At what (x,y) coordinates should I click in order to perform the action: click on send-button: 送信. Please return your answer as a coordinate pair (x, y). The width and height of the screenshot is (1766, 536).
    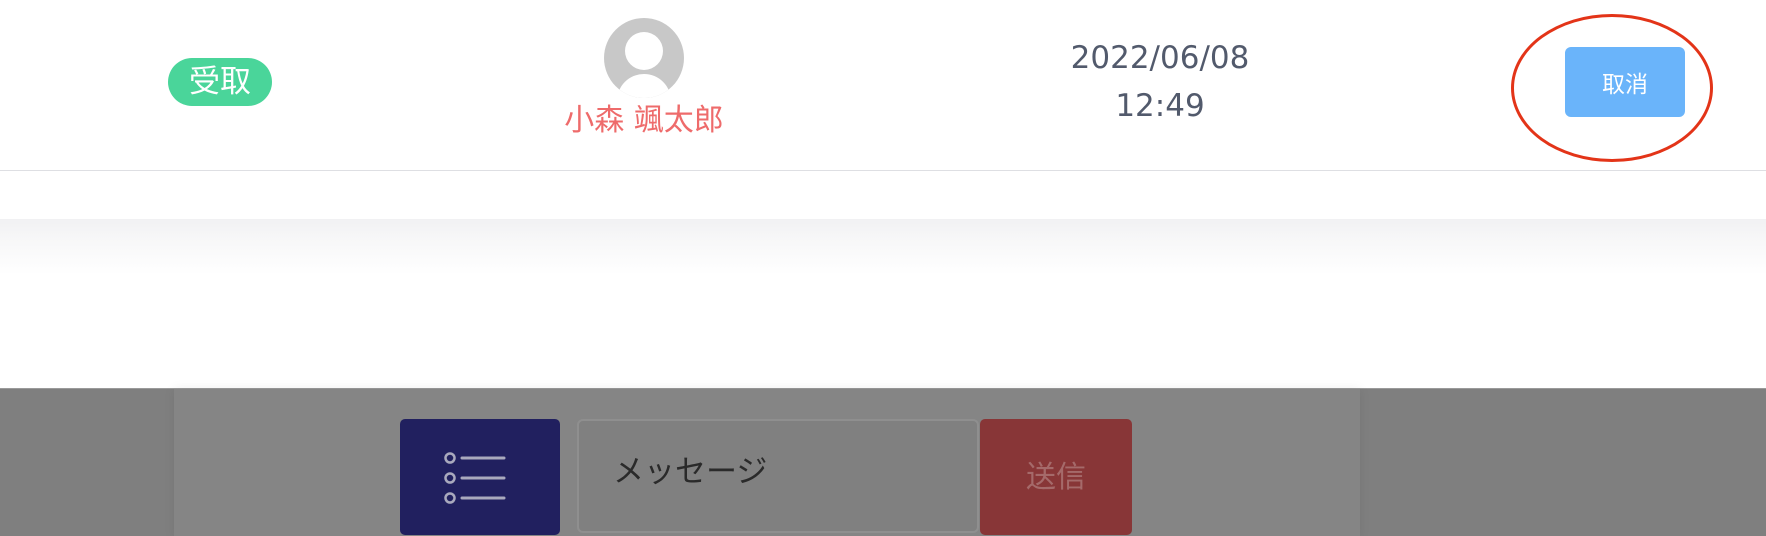
    Looking at the image, I should click on (1056, 477).